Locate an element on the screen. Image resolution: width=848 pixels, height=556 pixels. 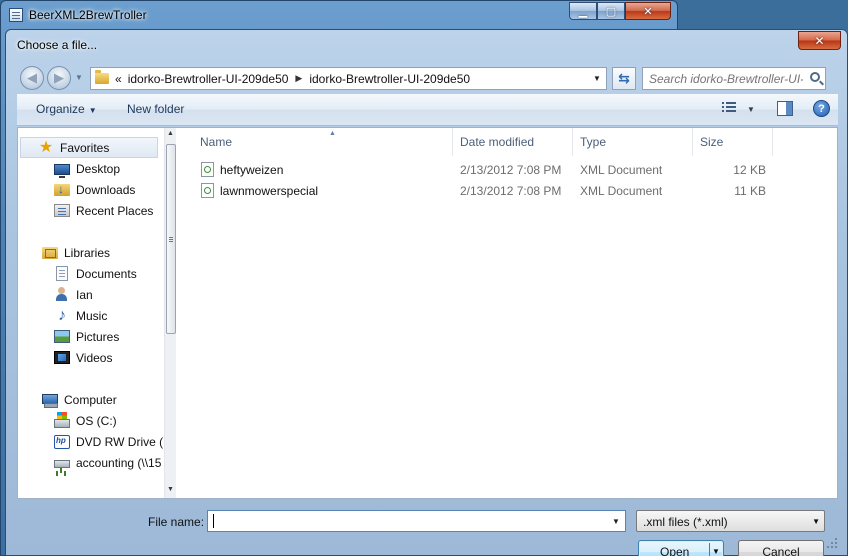
view-details-icon is located at coordinates (729, 108).